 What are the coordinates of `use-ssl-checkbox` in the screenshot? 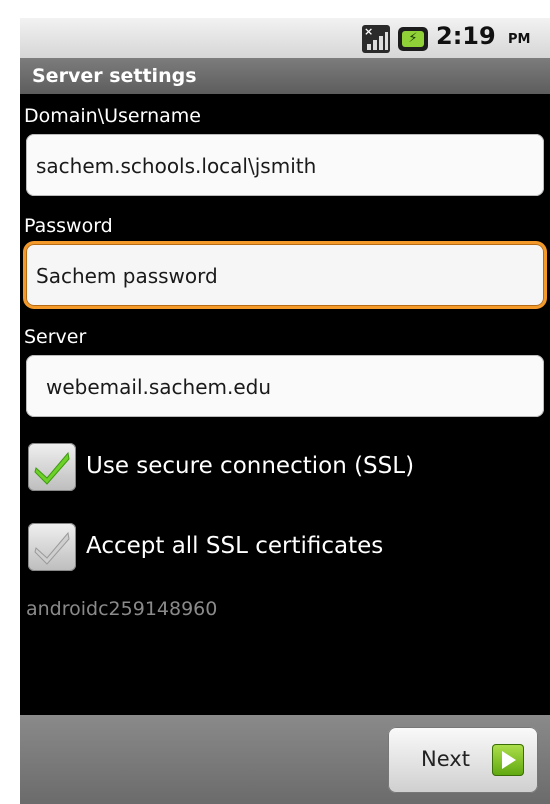 It's located at (52, 467).